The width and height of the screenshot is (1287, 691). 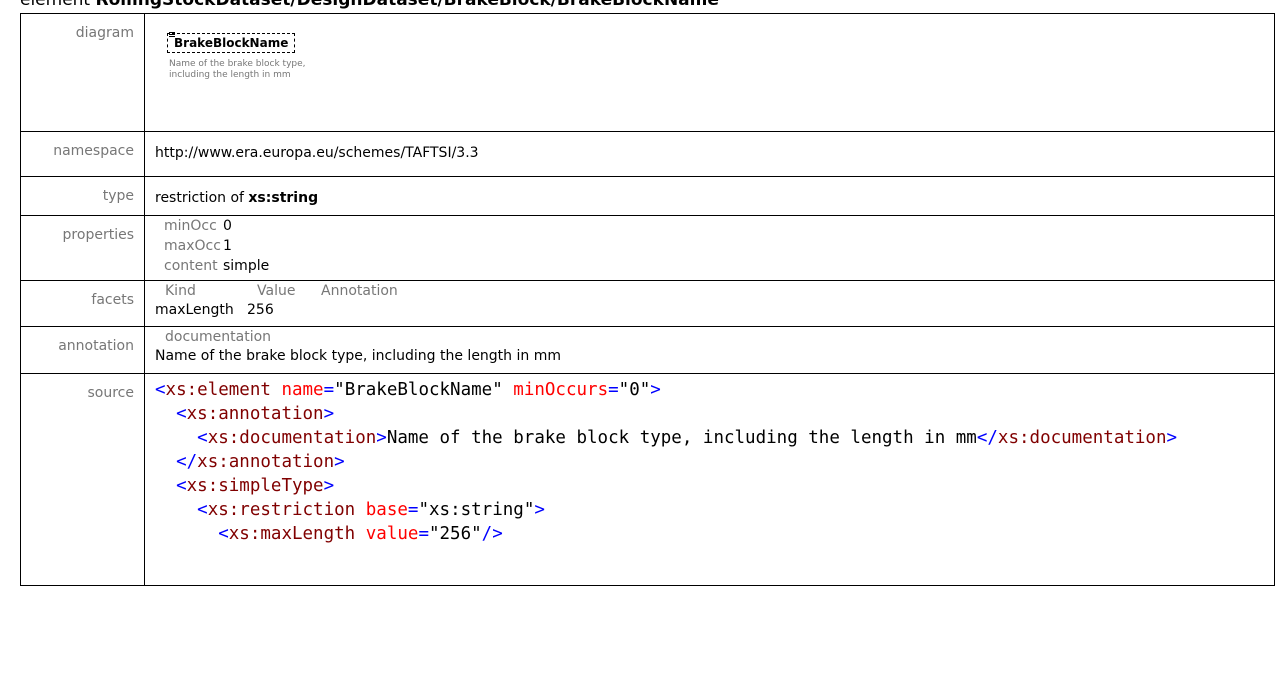 What do you see at coordinates (292, 534) in the screenshot?
I see `source-token: xs:maxLength` at bounding box center [292, 534].